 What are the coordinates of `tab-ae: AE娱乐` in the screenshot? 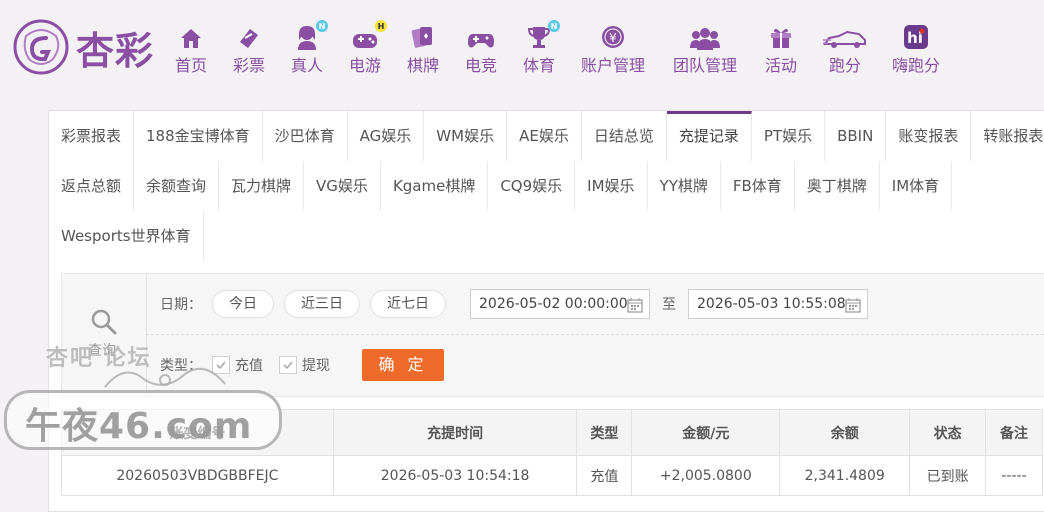 It's located at (544, 136).